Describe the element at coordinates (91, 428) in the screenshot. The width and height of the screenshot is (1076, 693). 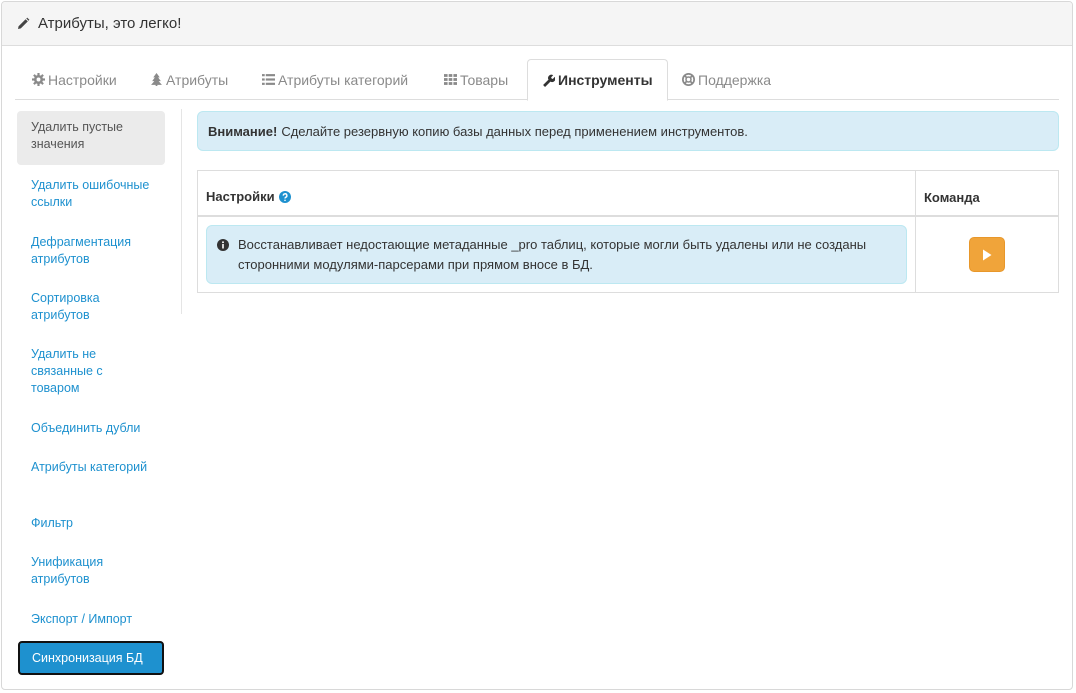
I see `sidebar-item-merge-duplicates: Объединить дубли` at that location.